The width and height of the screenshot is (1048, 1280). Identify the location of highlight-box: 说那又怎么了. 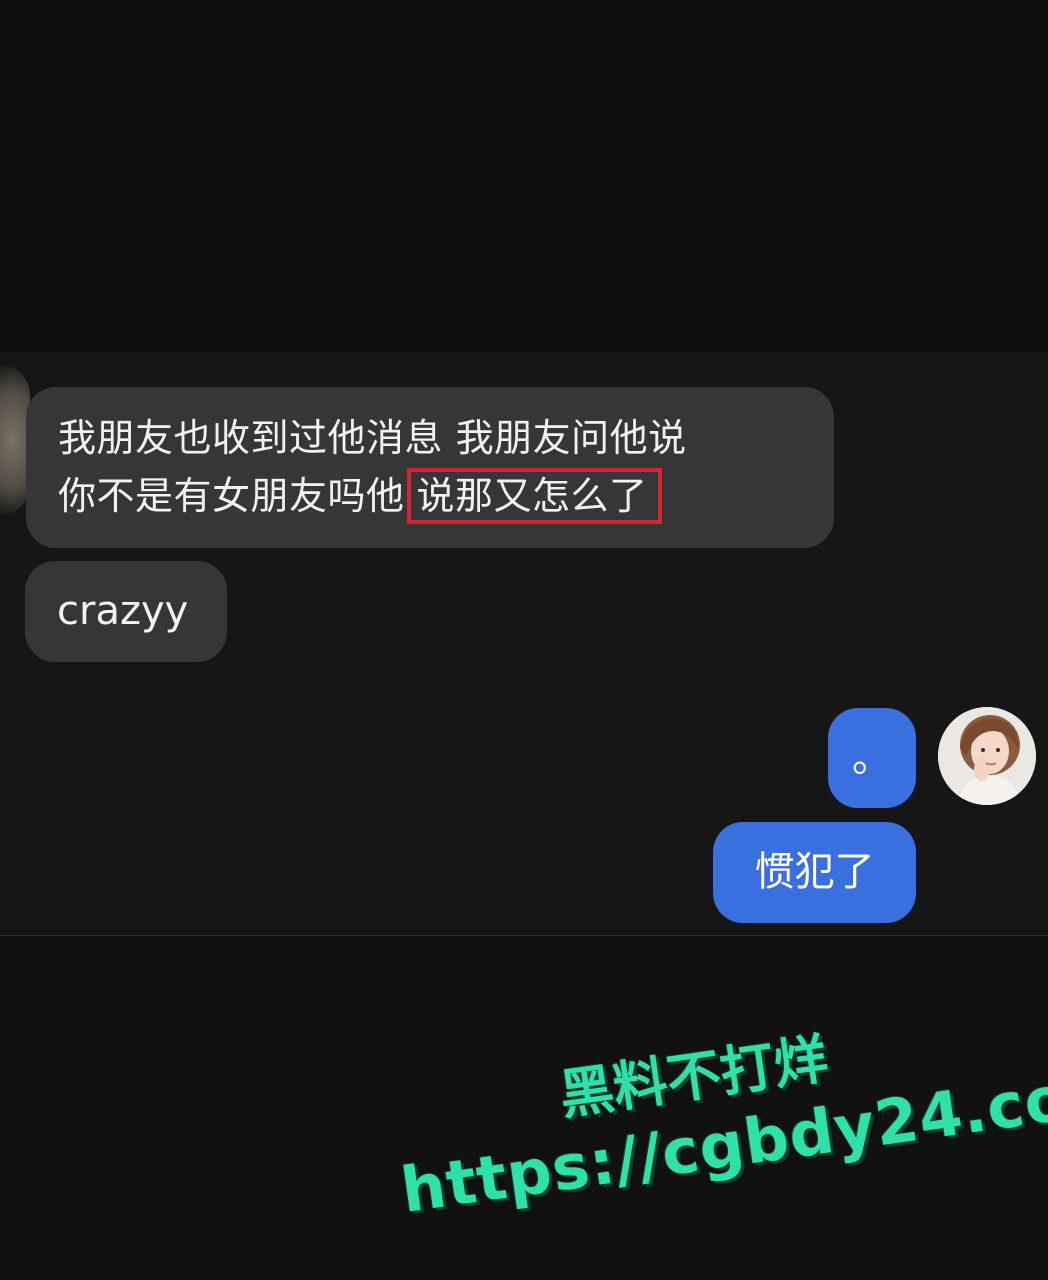
(534, 496).